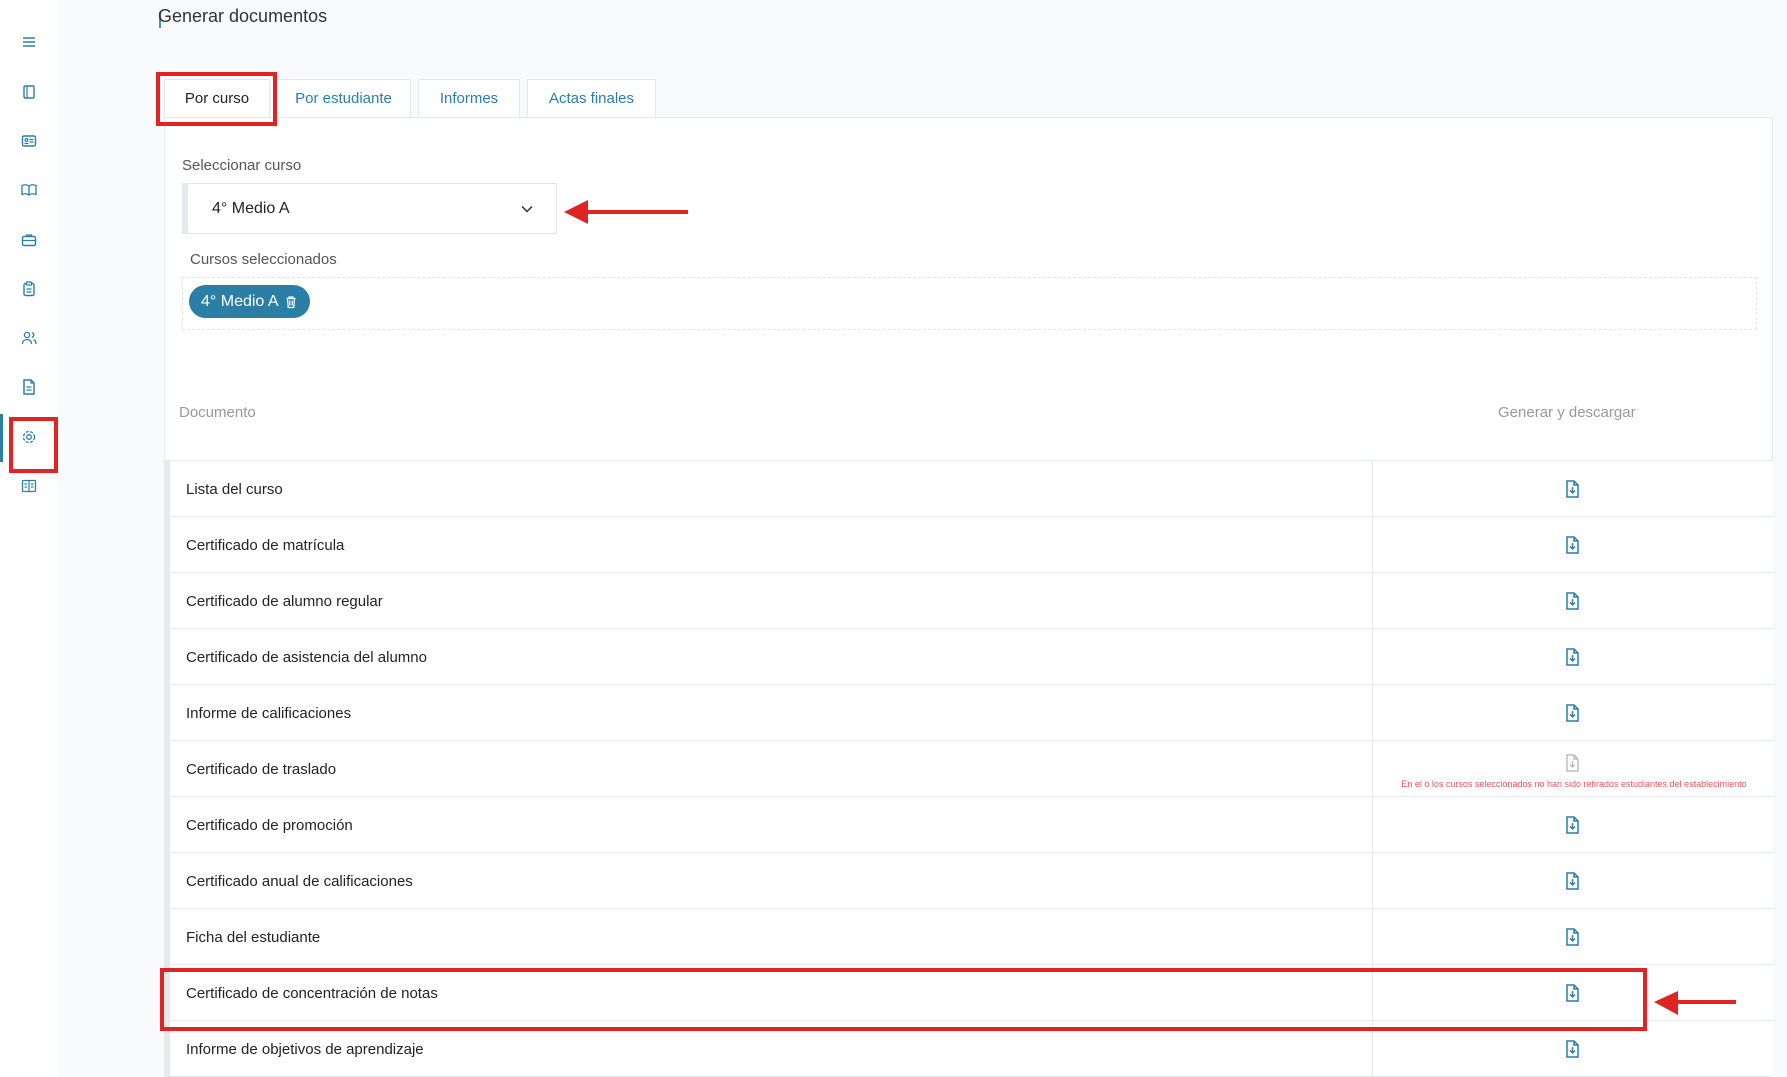  What do you see at coordinates (253, 937) in the screenshot?
I see `document-name: Ficha del estudiante` at bounding box center [253, 937].